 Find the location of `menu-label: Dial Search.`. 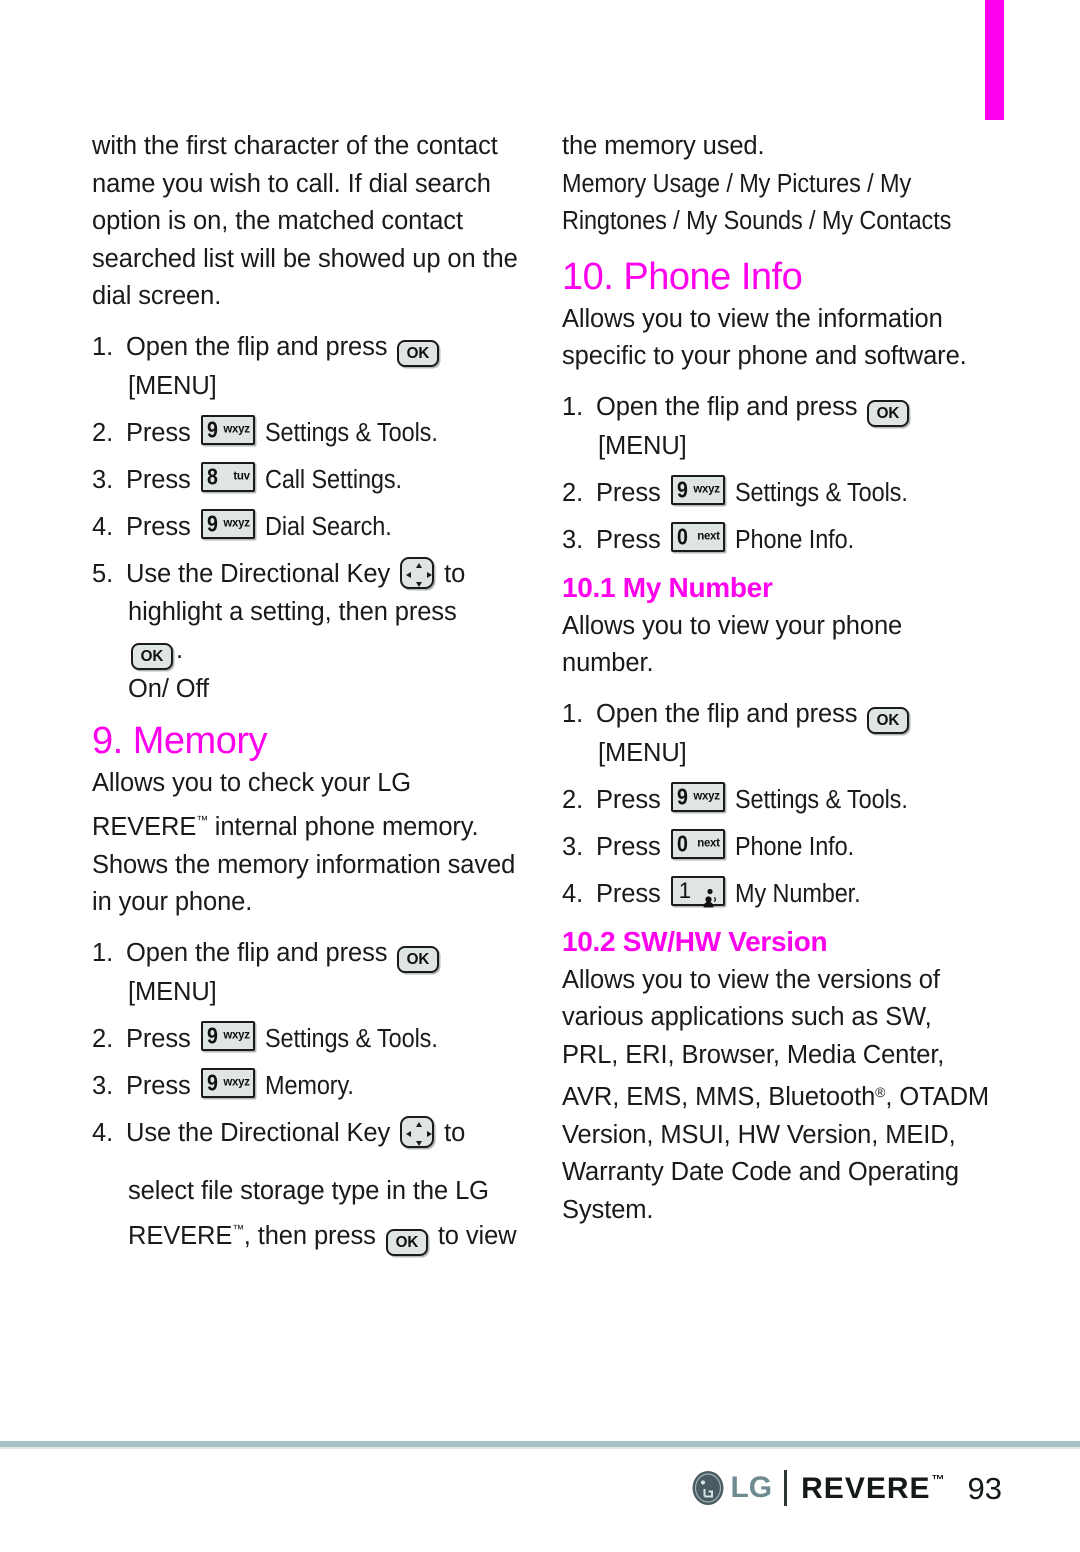

menu-label: Dial Search. is located at coordinates (328, 526).